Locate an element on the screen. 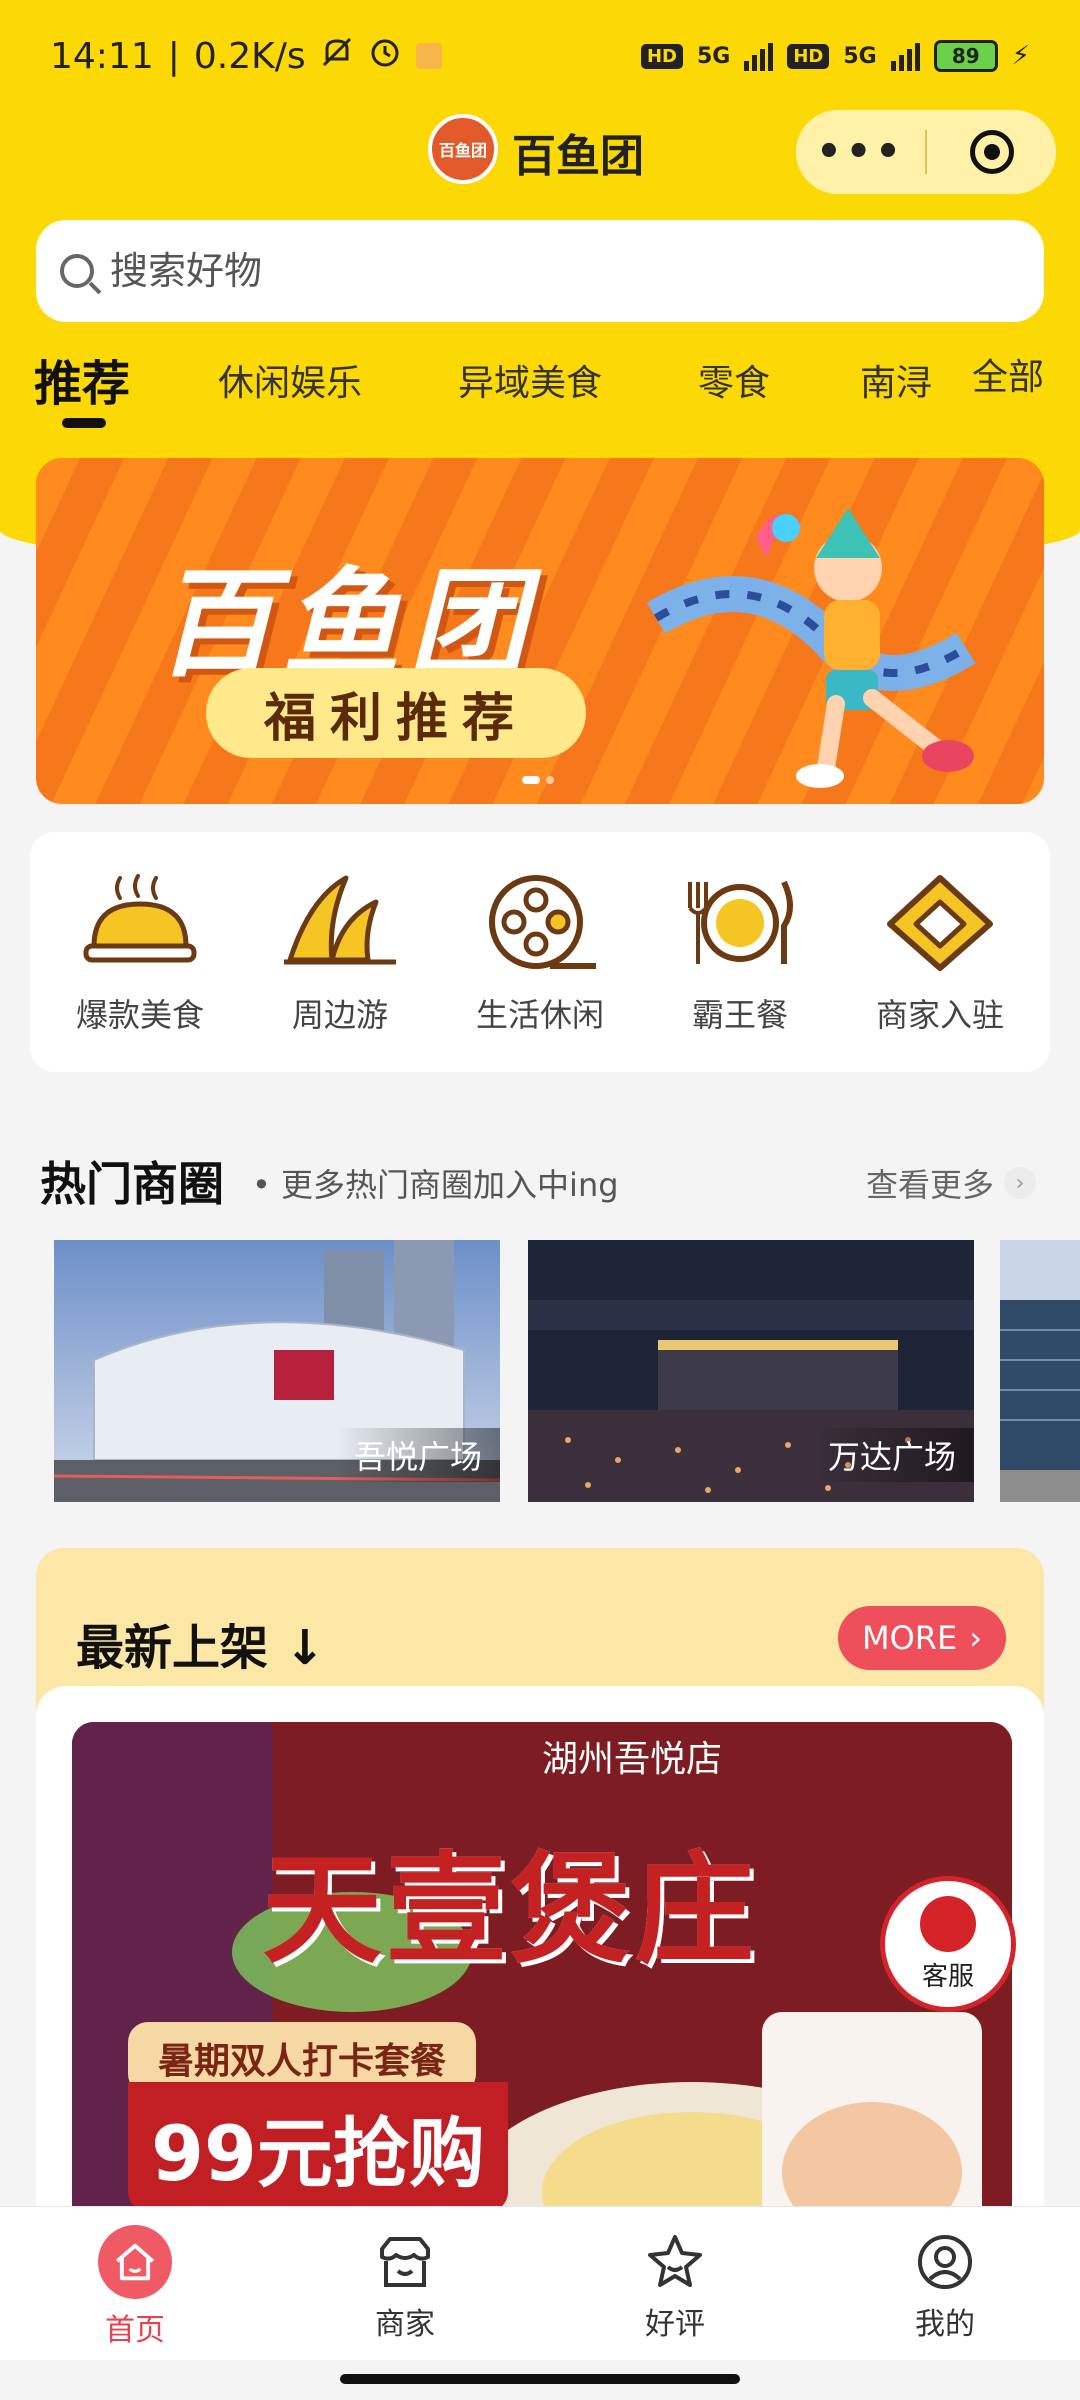 Image resolution: width=1080 pixels, height=2400 pixels. hd-badge: HD is located at coordinates (661, 56).